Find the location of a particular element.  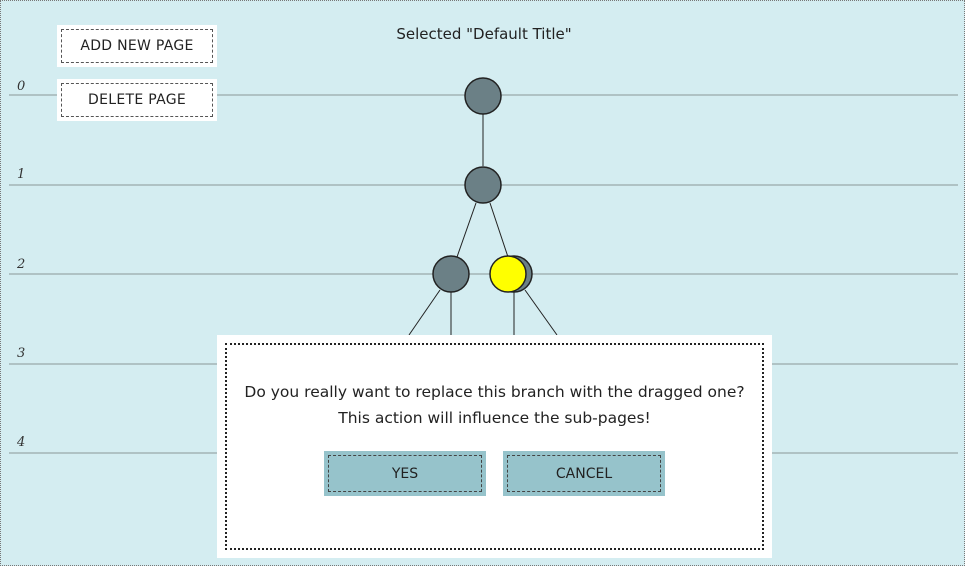

tree-edges is located at coordinates (483, 225).